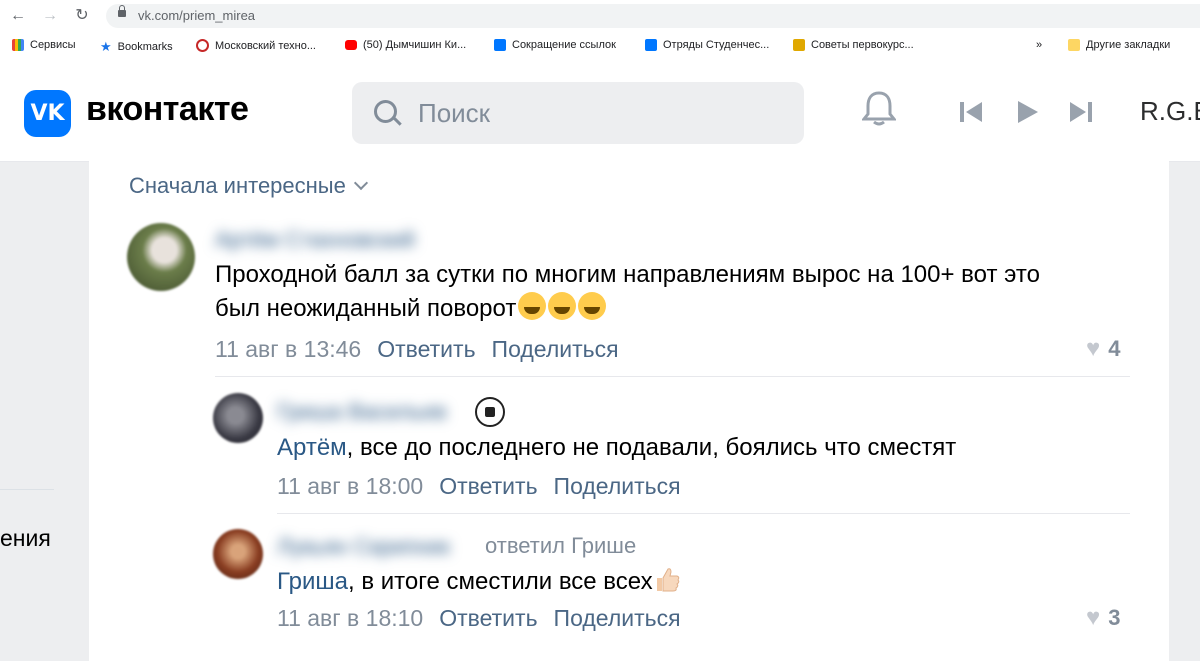  Describe the element at coordinates (578, 113) in the screenshot. I see `search-input: Поиск` at that location.